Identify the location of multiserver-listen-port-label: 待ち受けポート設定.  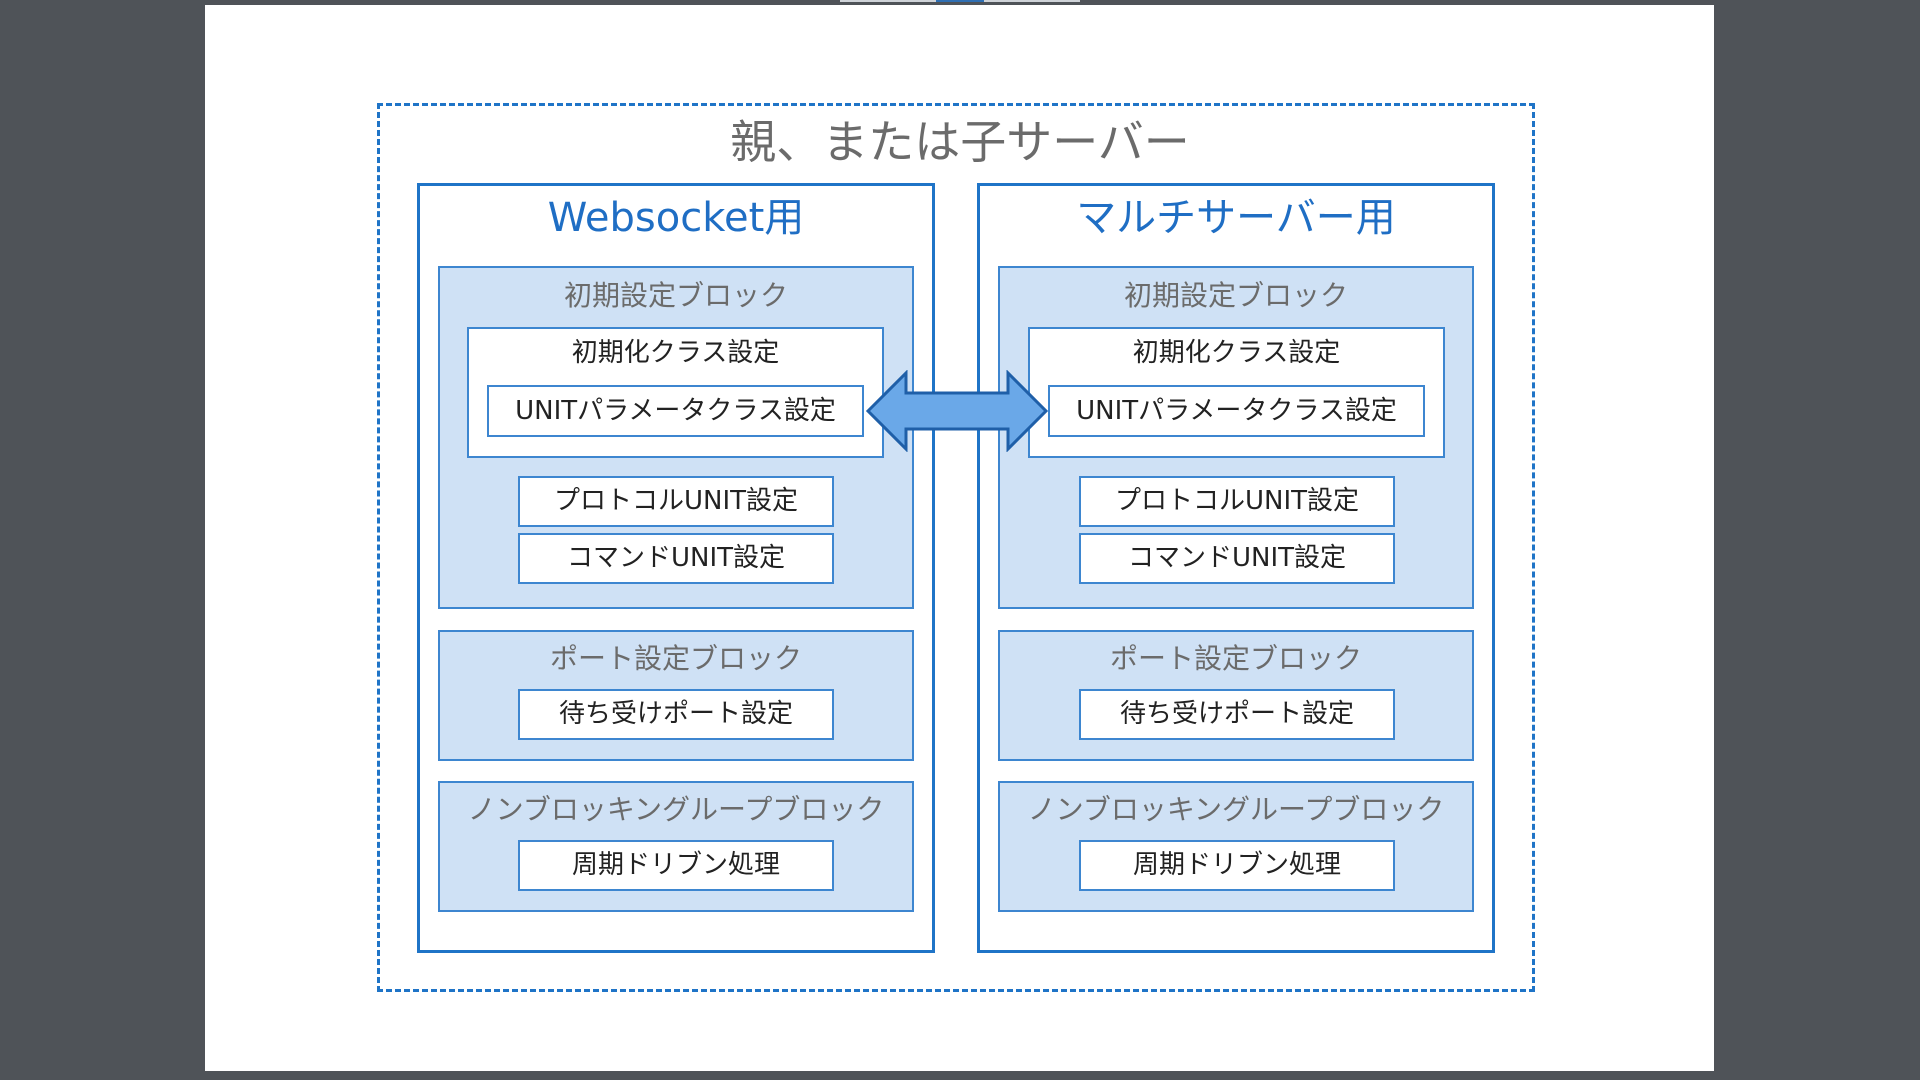
(1236, 714).